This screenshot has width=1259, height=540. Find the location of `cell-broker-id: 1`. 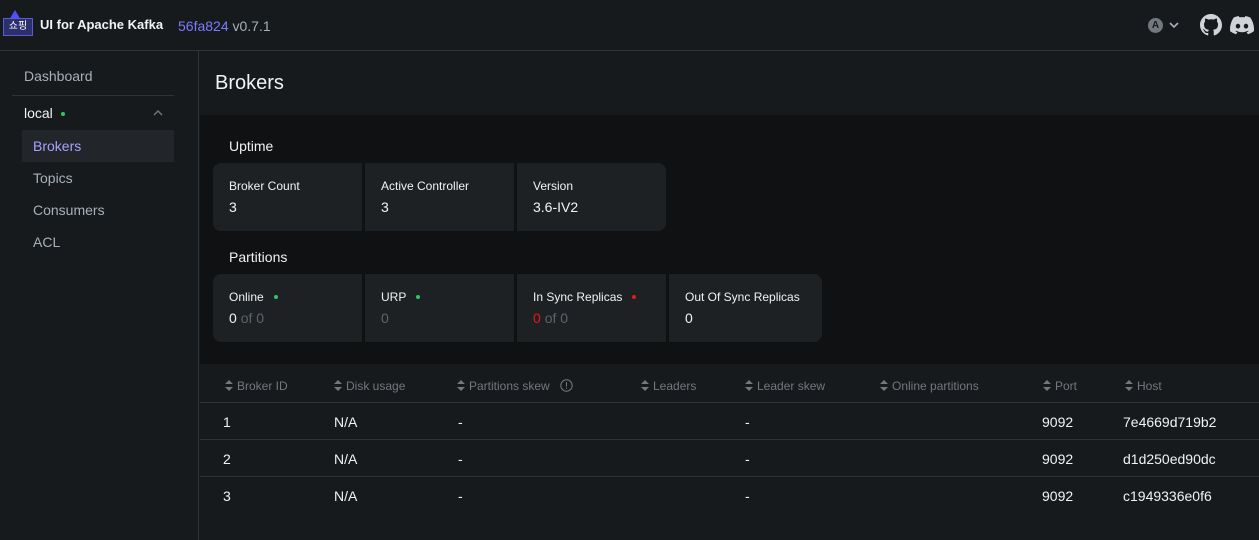

cell-broker-id: 1 is located at coordinates (227, 422).